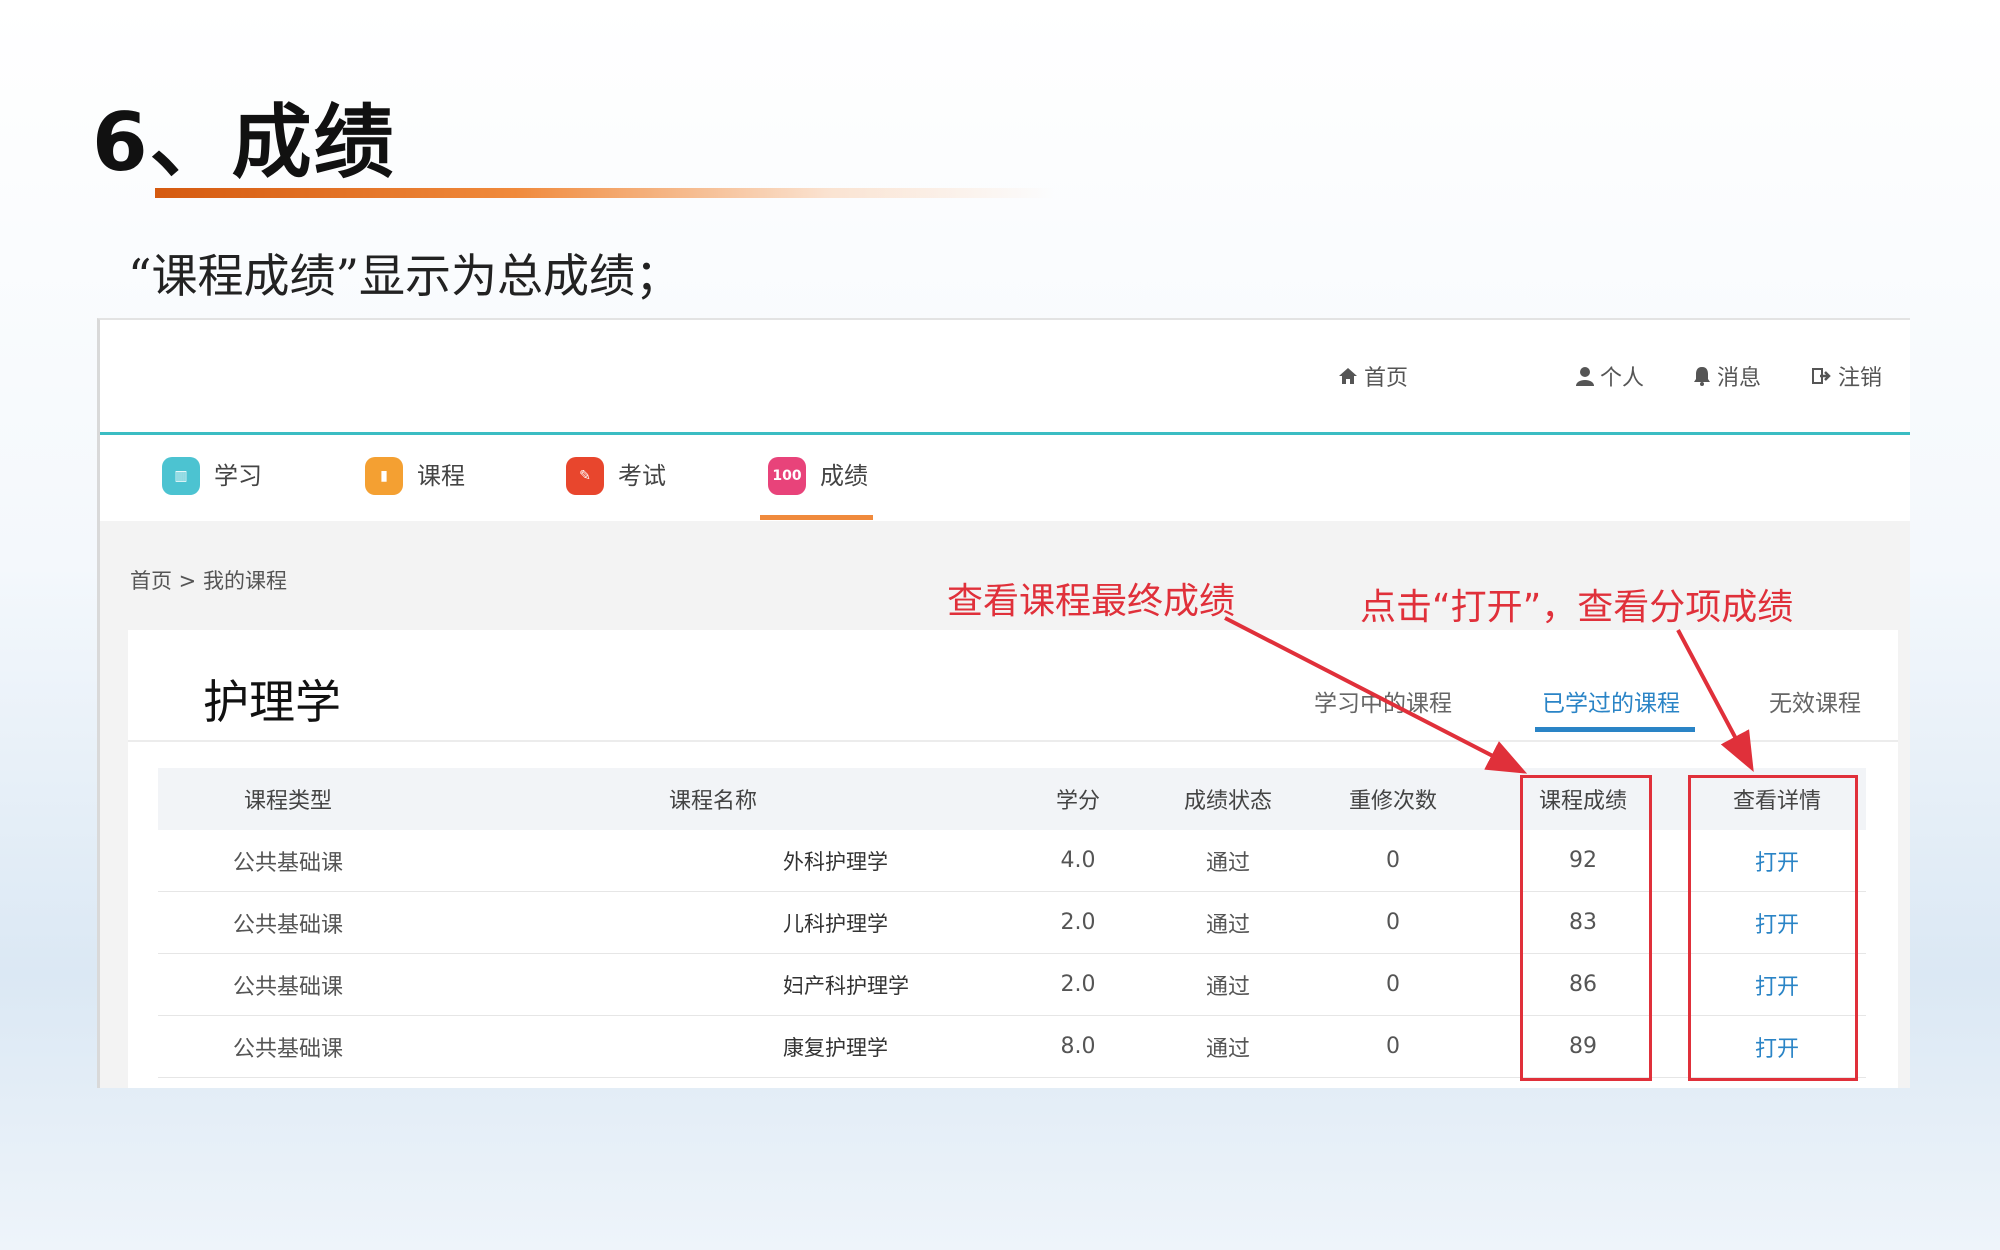 This screenshot has height=1250, width=2000. I want to click on arrow-to-score, so click(1376, 695).